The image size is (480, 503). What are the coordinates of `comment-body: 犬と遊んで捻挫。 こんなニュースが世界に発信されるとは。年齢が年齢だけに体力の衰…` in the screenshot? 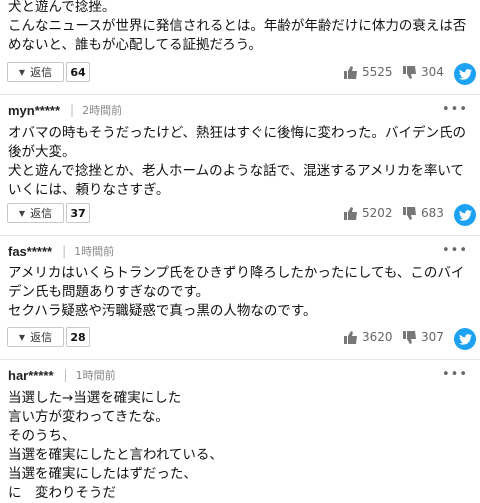 It's located at (237, 26).